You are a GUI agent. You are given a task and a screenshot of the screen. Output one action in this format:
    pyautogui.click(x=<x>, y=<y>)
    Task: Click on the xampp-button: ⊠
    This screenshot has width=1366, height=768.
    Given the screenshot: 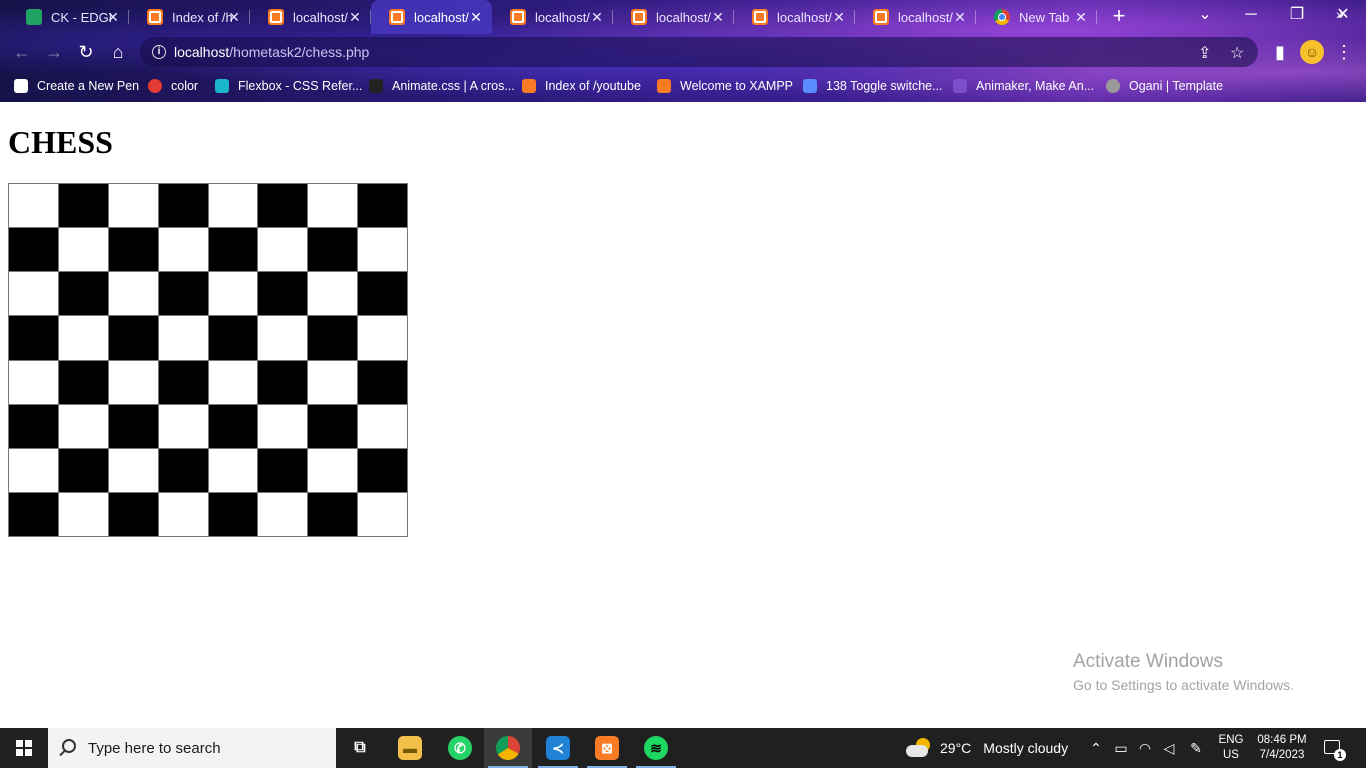 What is the action you would take?
    pyautogui.click(x=607, y=748)
    